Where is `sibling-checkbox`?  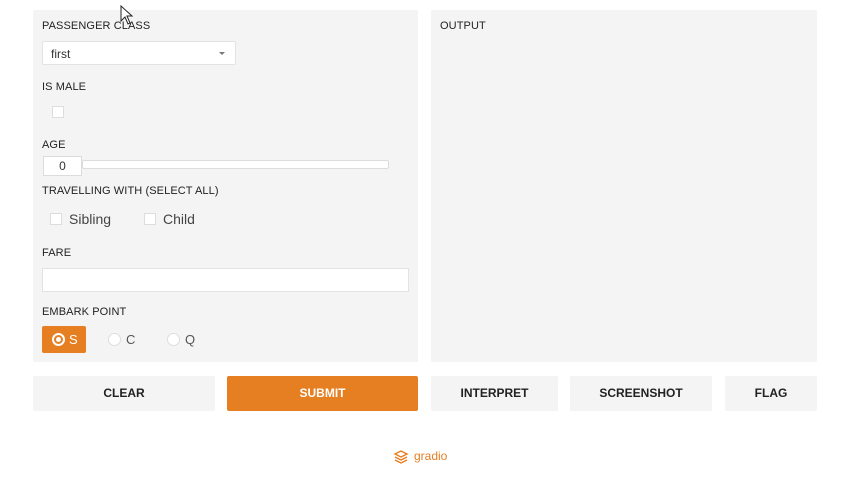
sibling-checkbox is located at coordinates (56, 219).